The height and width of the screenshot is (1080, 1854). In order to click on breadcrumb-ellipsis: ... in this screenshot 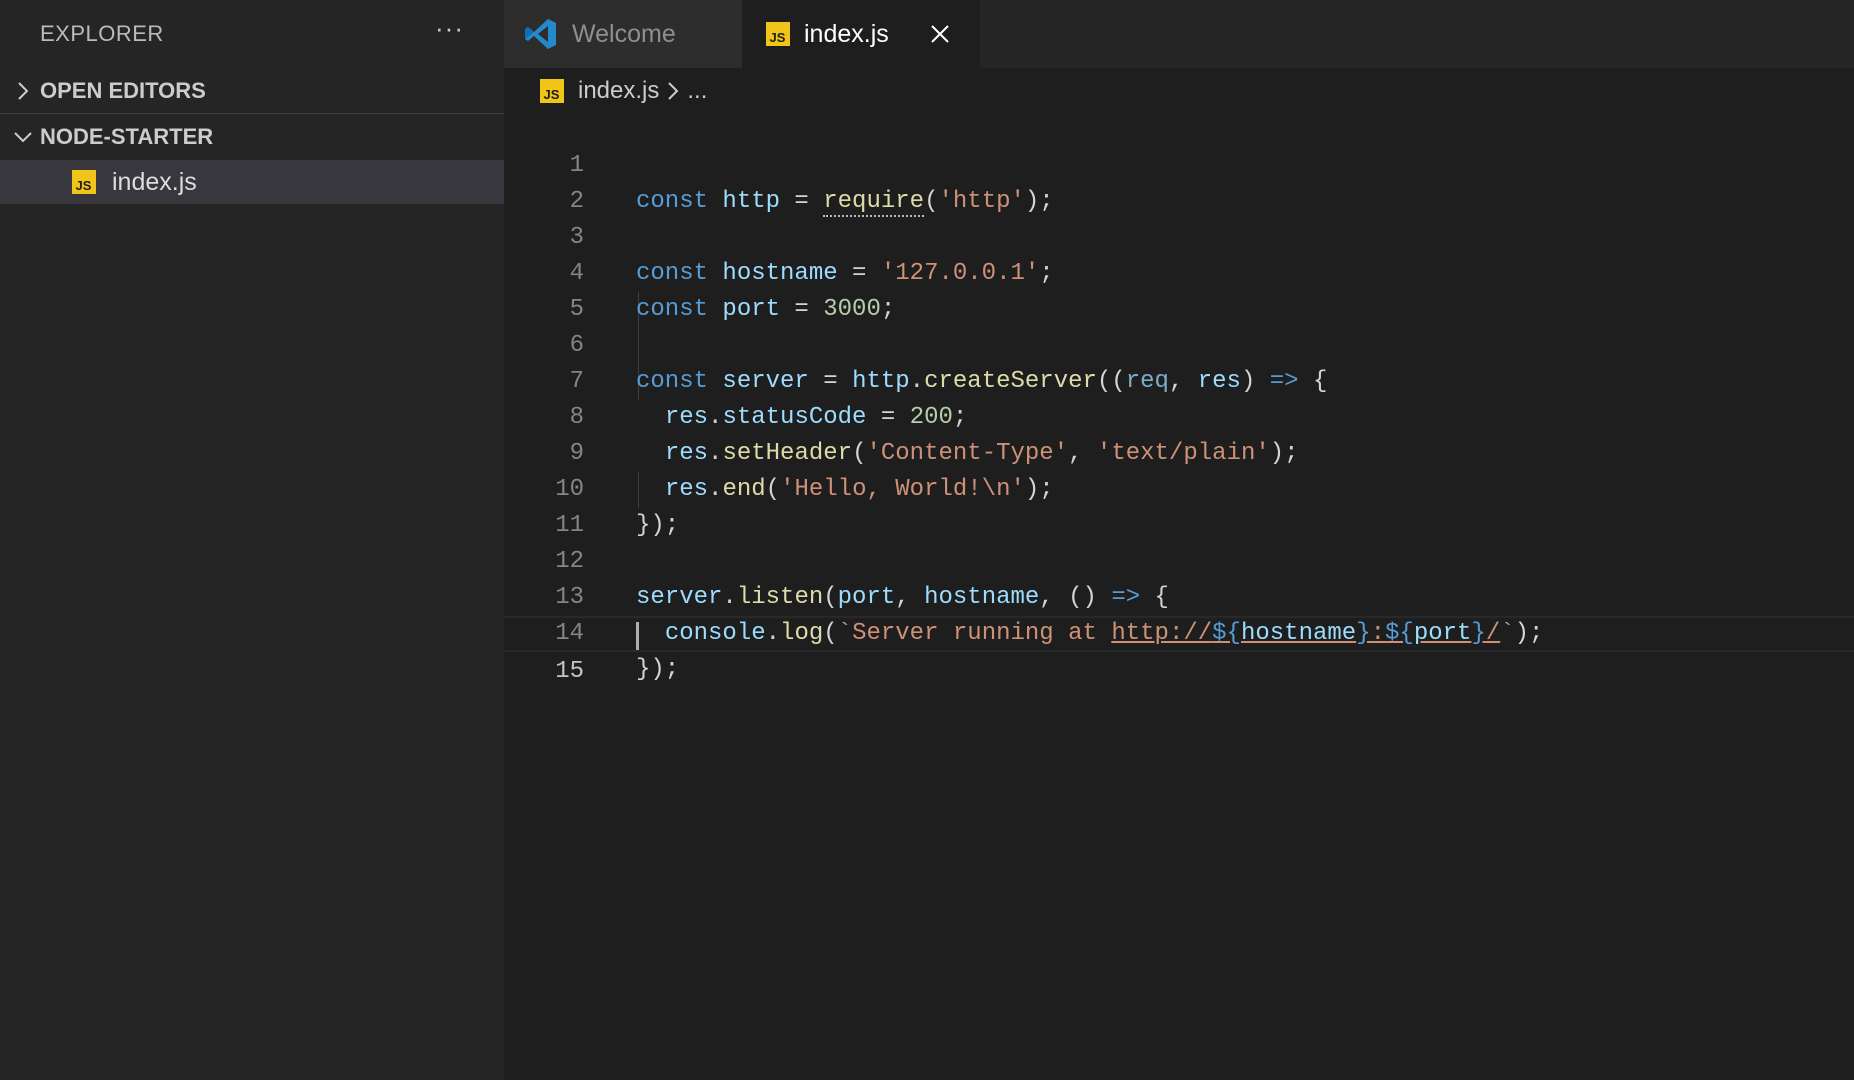, I will do `click(697, 91)`.